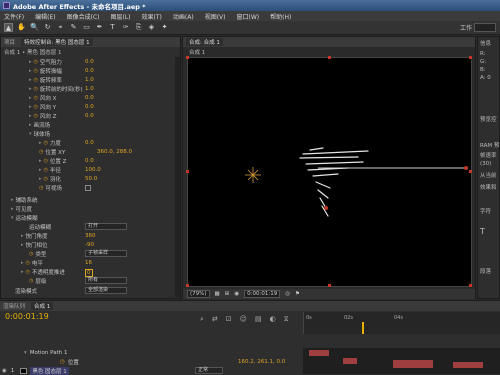  I want to click on layer-name: Motion Path 1, so click(49, 353).